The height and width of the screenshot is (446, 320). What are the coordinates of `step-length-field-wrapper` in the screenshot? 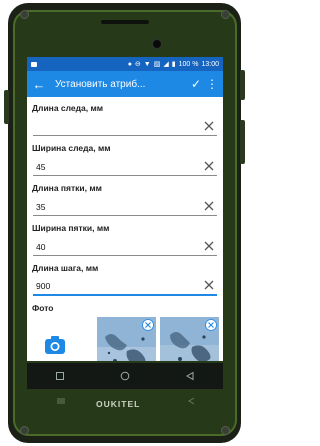 It's located at (125, 285).